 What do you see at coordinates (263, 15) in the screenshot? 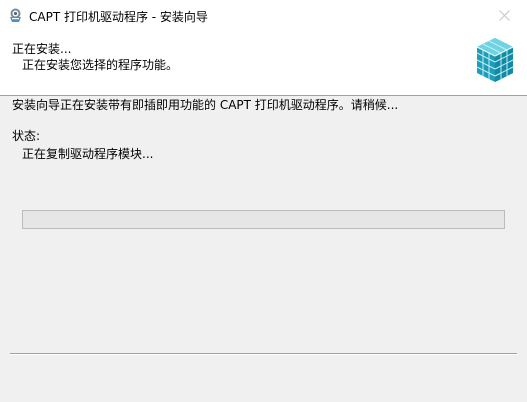
I see `title-bar: CAPT 打印机驱动程序 - 安装向导` at bounding box center [263, 15].